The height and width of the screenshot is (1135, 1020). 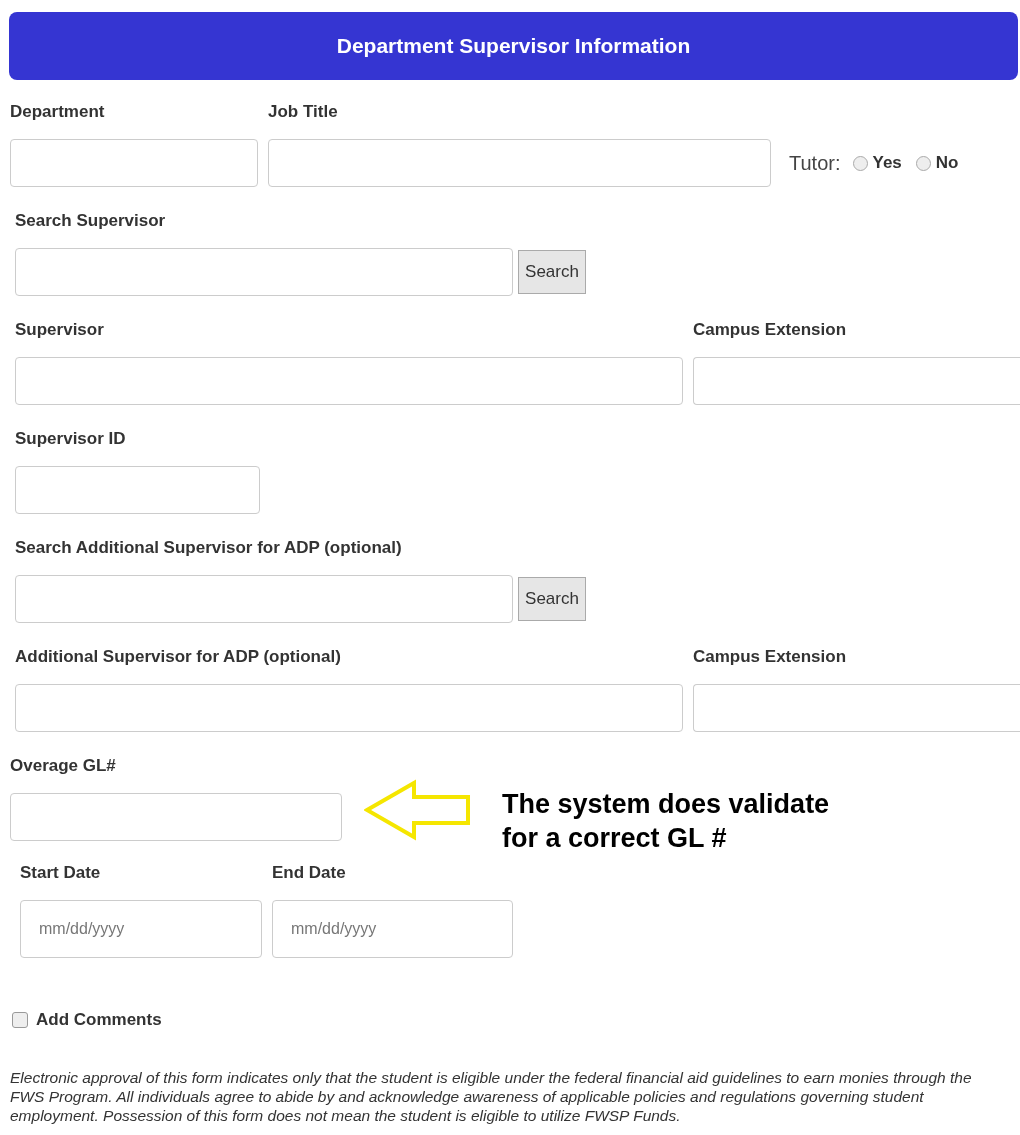 What do you see at coordinates (60, 330) in the screenshot?
I see `field-label: Supervisor` at bounding box center [60, 330].